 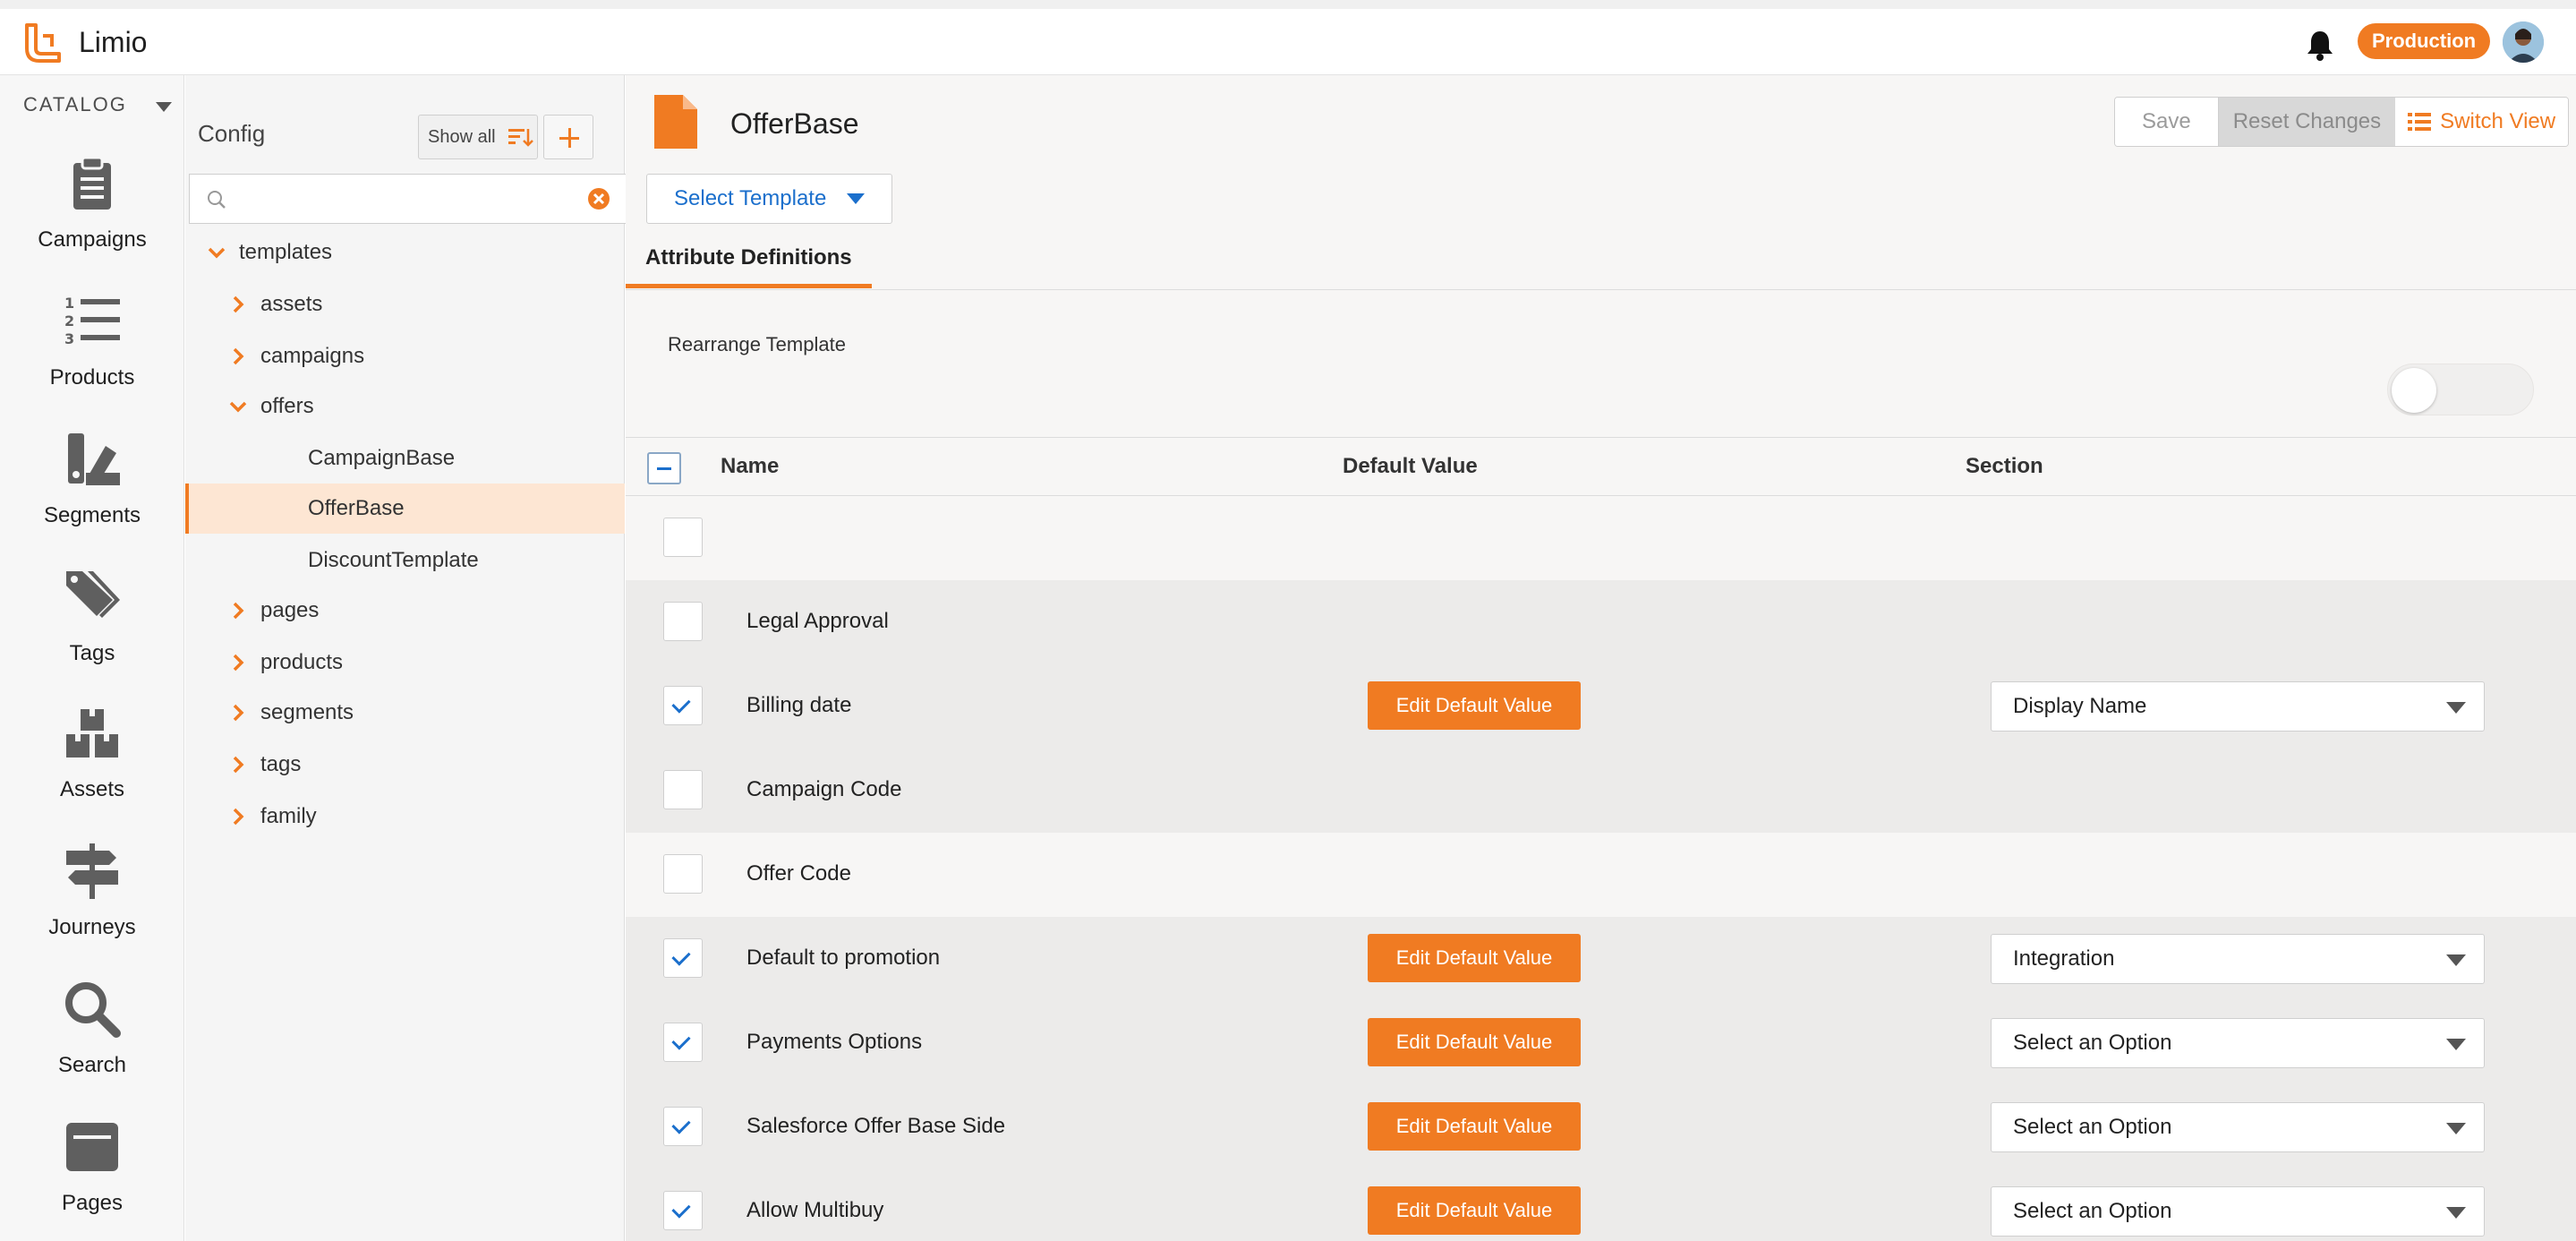 What do you see at coordinates (69, 303) in the screenshot?
I see `svg-text: 1` at bounding box center [69, 303].